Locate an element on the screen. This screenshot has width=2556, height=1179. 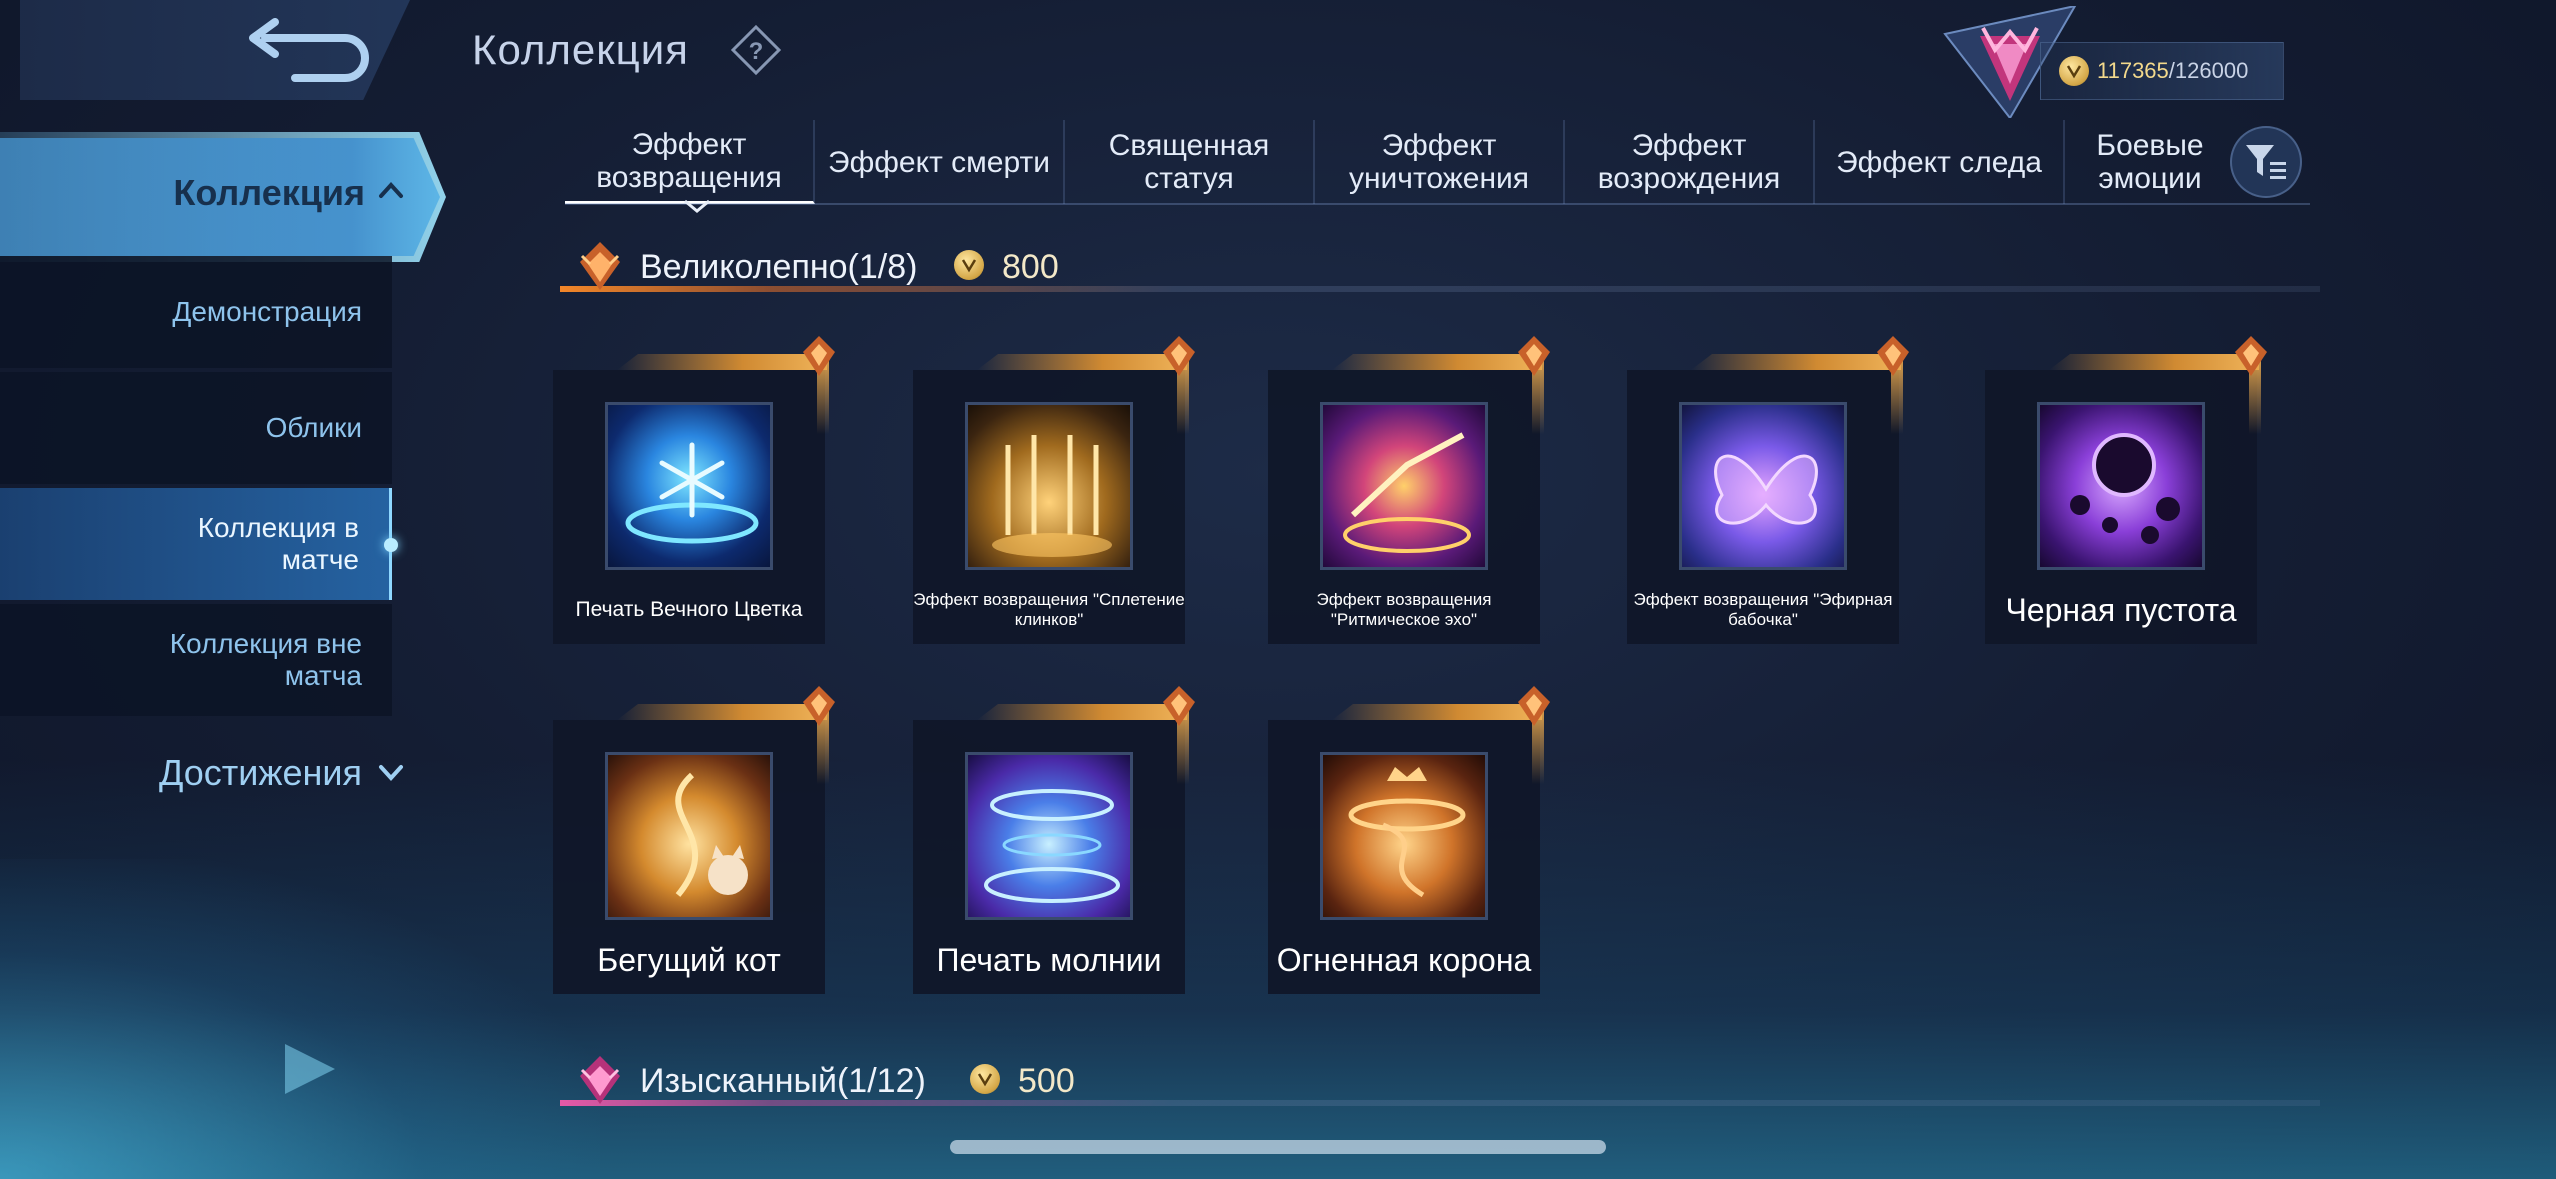
tab-sacred-statue: Священная статуя is located at coordinates (1190, 162).